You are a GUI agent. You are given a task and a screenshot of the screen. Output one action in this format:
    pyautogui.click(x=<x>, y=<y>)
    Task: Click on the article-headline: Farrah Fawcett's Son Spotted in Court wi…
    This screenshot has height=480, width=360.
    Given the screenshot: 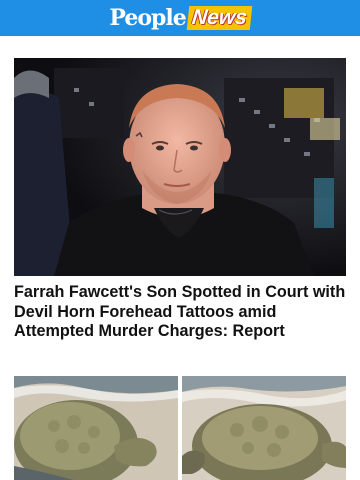 What is the action you would take?
    pyautogui.click(x=180, y=312)
    